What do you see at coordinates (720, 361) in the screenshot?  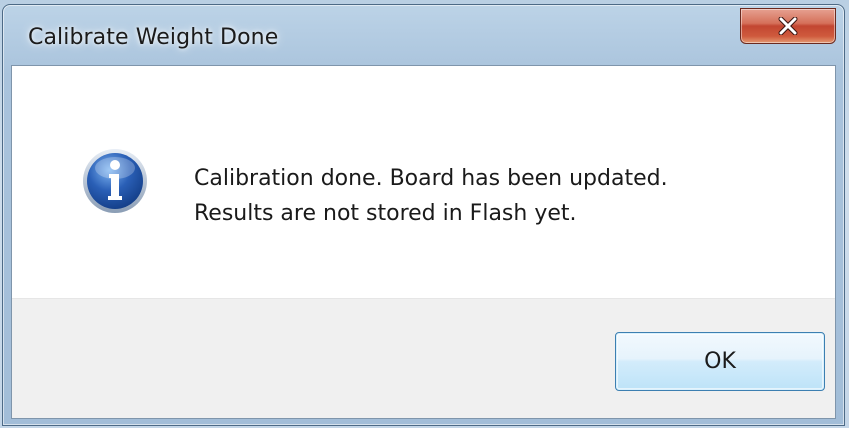 I see `ok-button: OK` at bounding box center [720, 361].